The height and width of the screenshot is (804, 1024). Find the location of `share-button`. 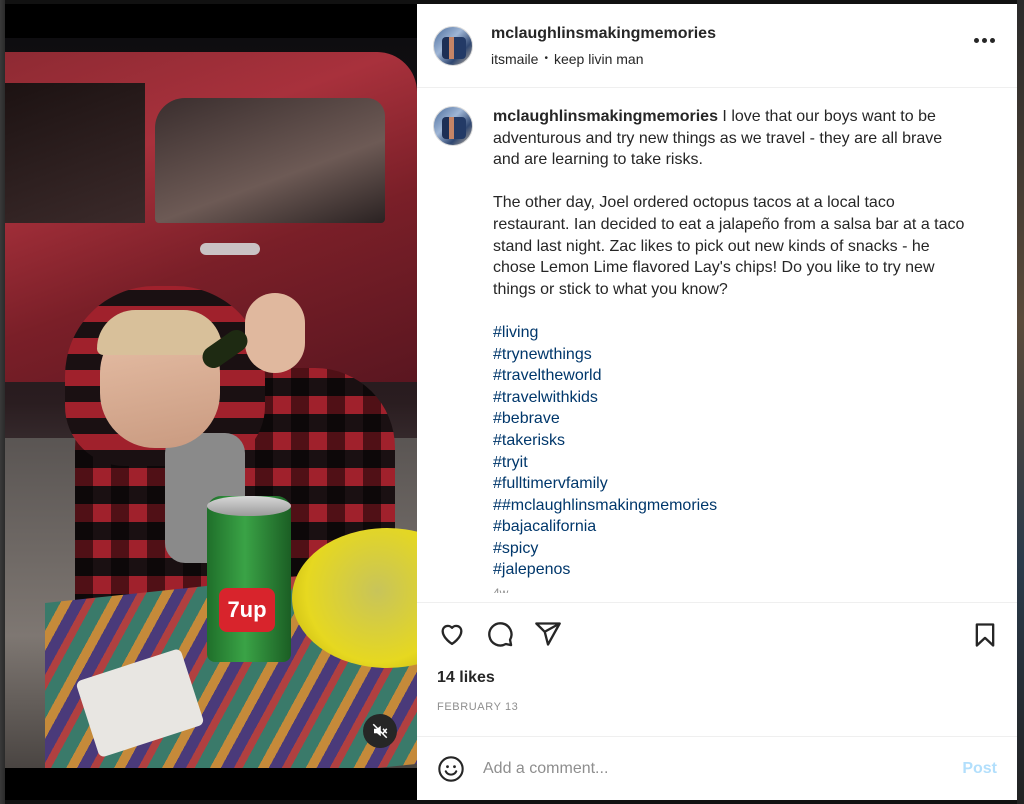

share-button is located at coordinates (548, 634).